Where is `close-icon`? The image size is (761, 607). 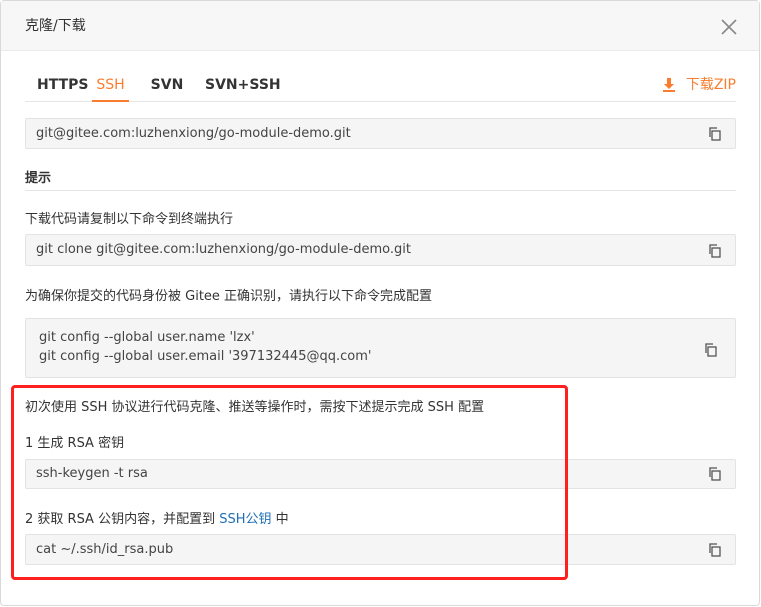 close-icon is located at coordinates (729, 27).